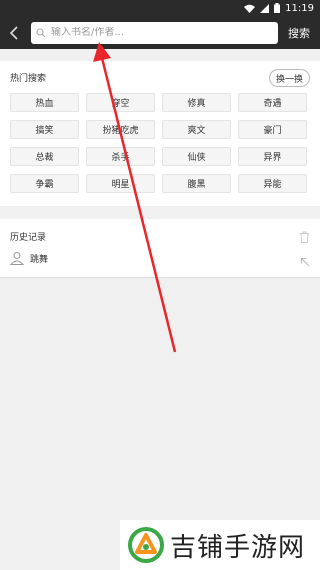 The image size is (320, 570). Describe the element at coordinates (28, 238) in the screenshot. I see `history-title: 历史记录` at that location.